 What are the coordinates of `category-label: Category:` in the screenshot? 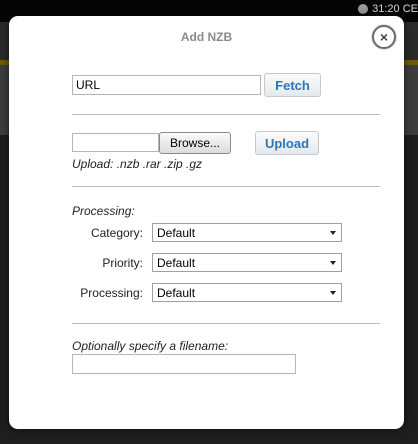 It's located at (116, 233).